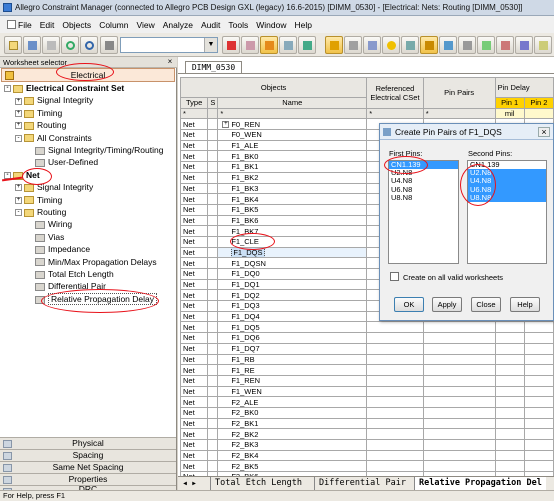  I want to click on name-cell: F1_DQ5, so click(292, 327).